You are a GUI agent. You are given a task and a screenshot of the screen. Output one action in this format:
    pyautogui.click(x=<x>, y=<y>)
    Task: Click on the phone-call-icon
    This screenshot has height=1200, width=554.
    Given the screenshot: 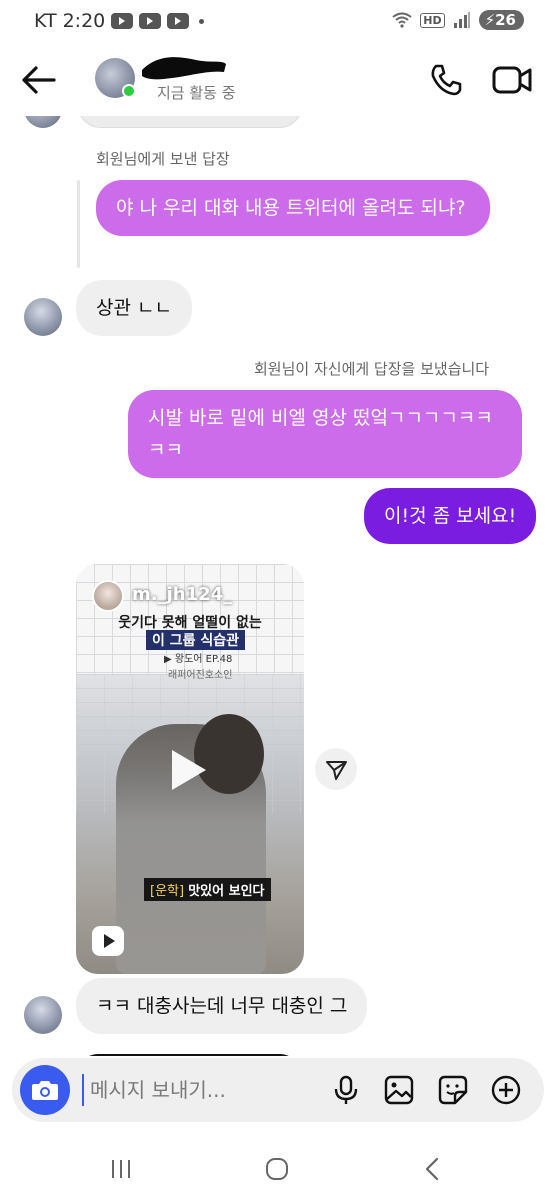 What is the action you would take?
    pyautogui.click(x=446, y=80)
    